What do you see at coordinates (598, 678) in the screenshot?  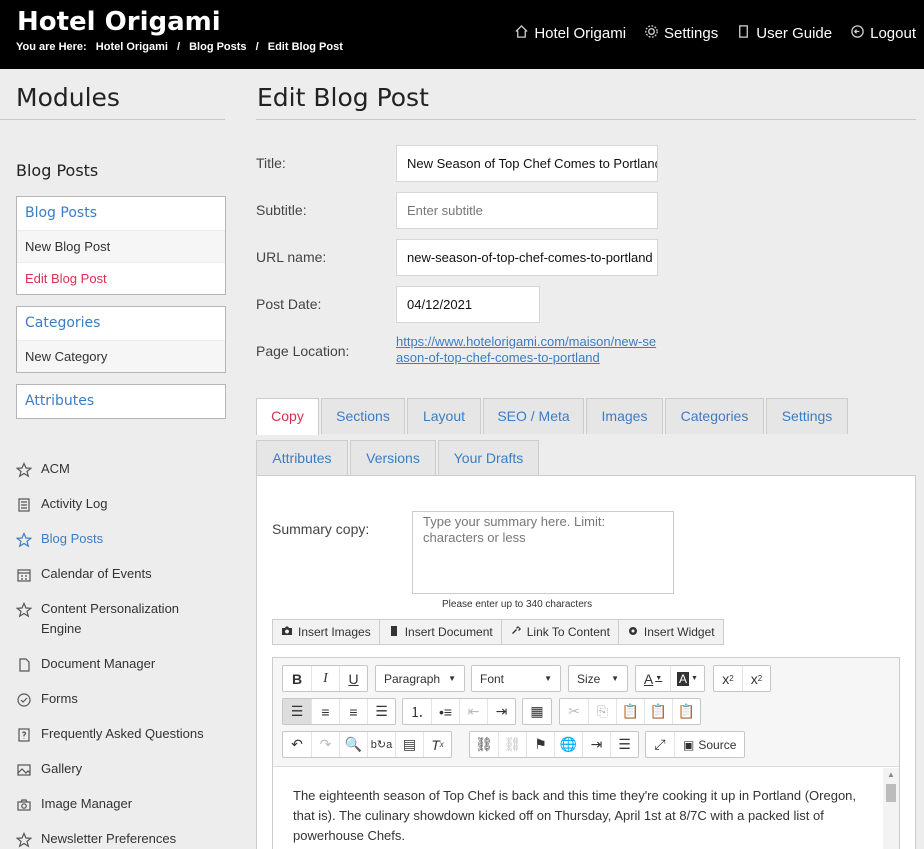 I see `size-select: Size ▼` at bounding box center [598, 678].